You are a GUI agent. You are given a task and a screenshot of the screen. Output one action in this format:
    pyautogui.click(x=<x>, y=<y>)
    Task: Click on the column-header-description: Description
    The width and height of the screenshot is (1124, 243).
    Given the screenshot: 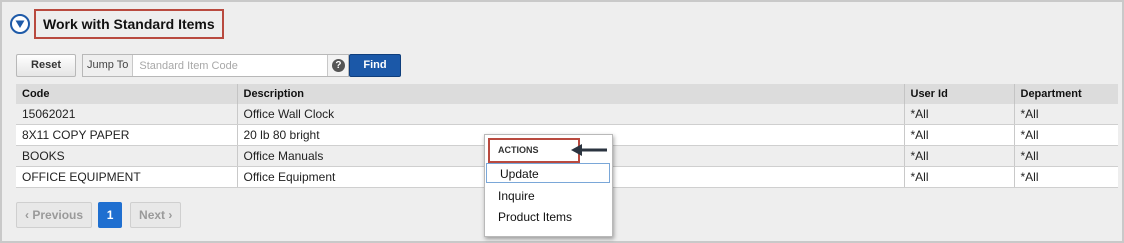 What is the action you would take?
    pyautogui.click(x=571, y=94)
    